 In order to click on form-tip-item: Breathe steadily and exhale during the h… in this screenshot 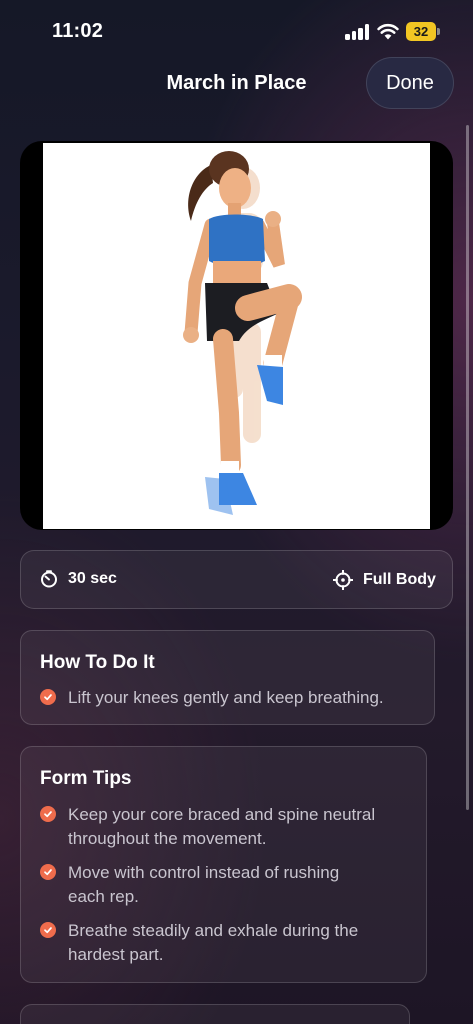, I will do `click(199, 943)`.